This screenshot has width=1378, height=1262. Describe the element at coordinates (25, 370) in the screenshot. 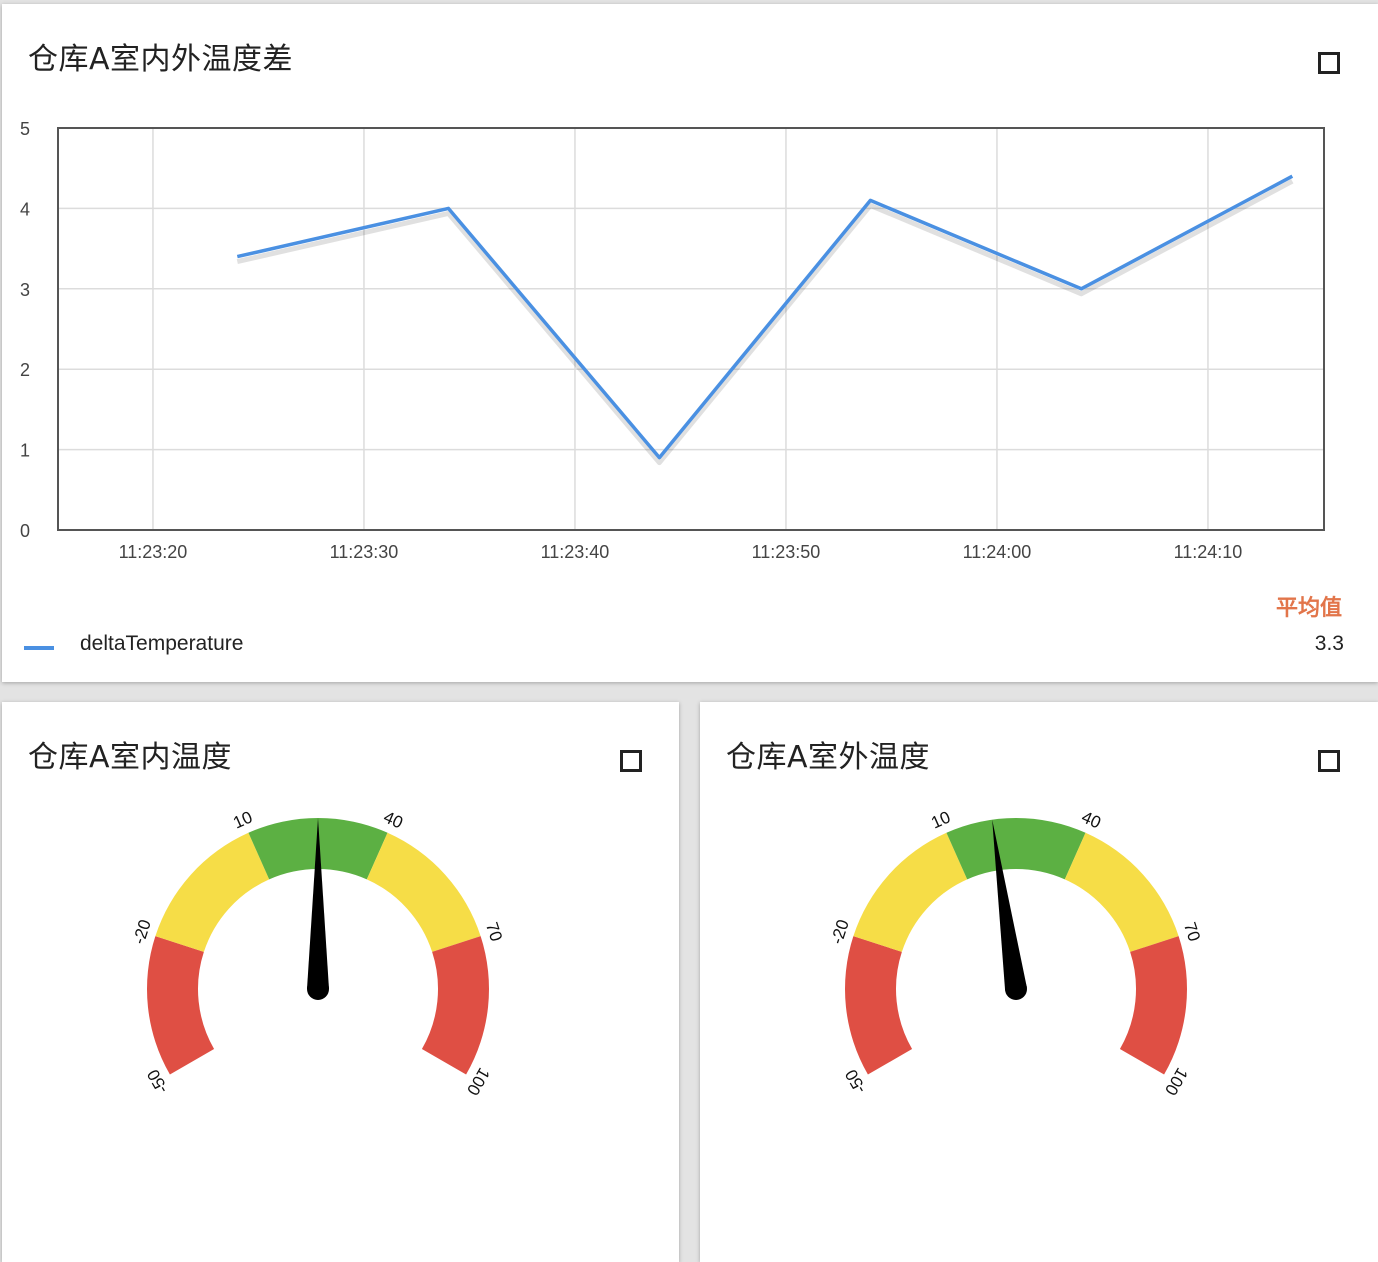

I see `y-tick-label: 2` at that location.